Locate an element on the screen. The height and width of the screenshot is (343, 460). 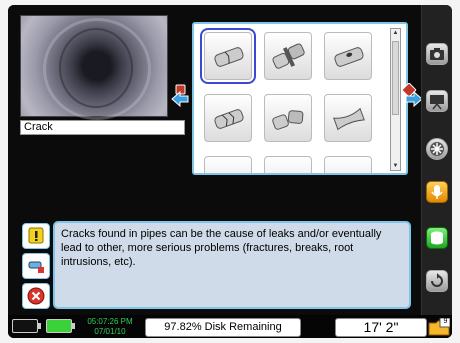
previous-arrow-icon is located at coordinates (181, 96).